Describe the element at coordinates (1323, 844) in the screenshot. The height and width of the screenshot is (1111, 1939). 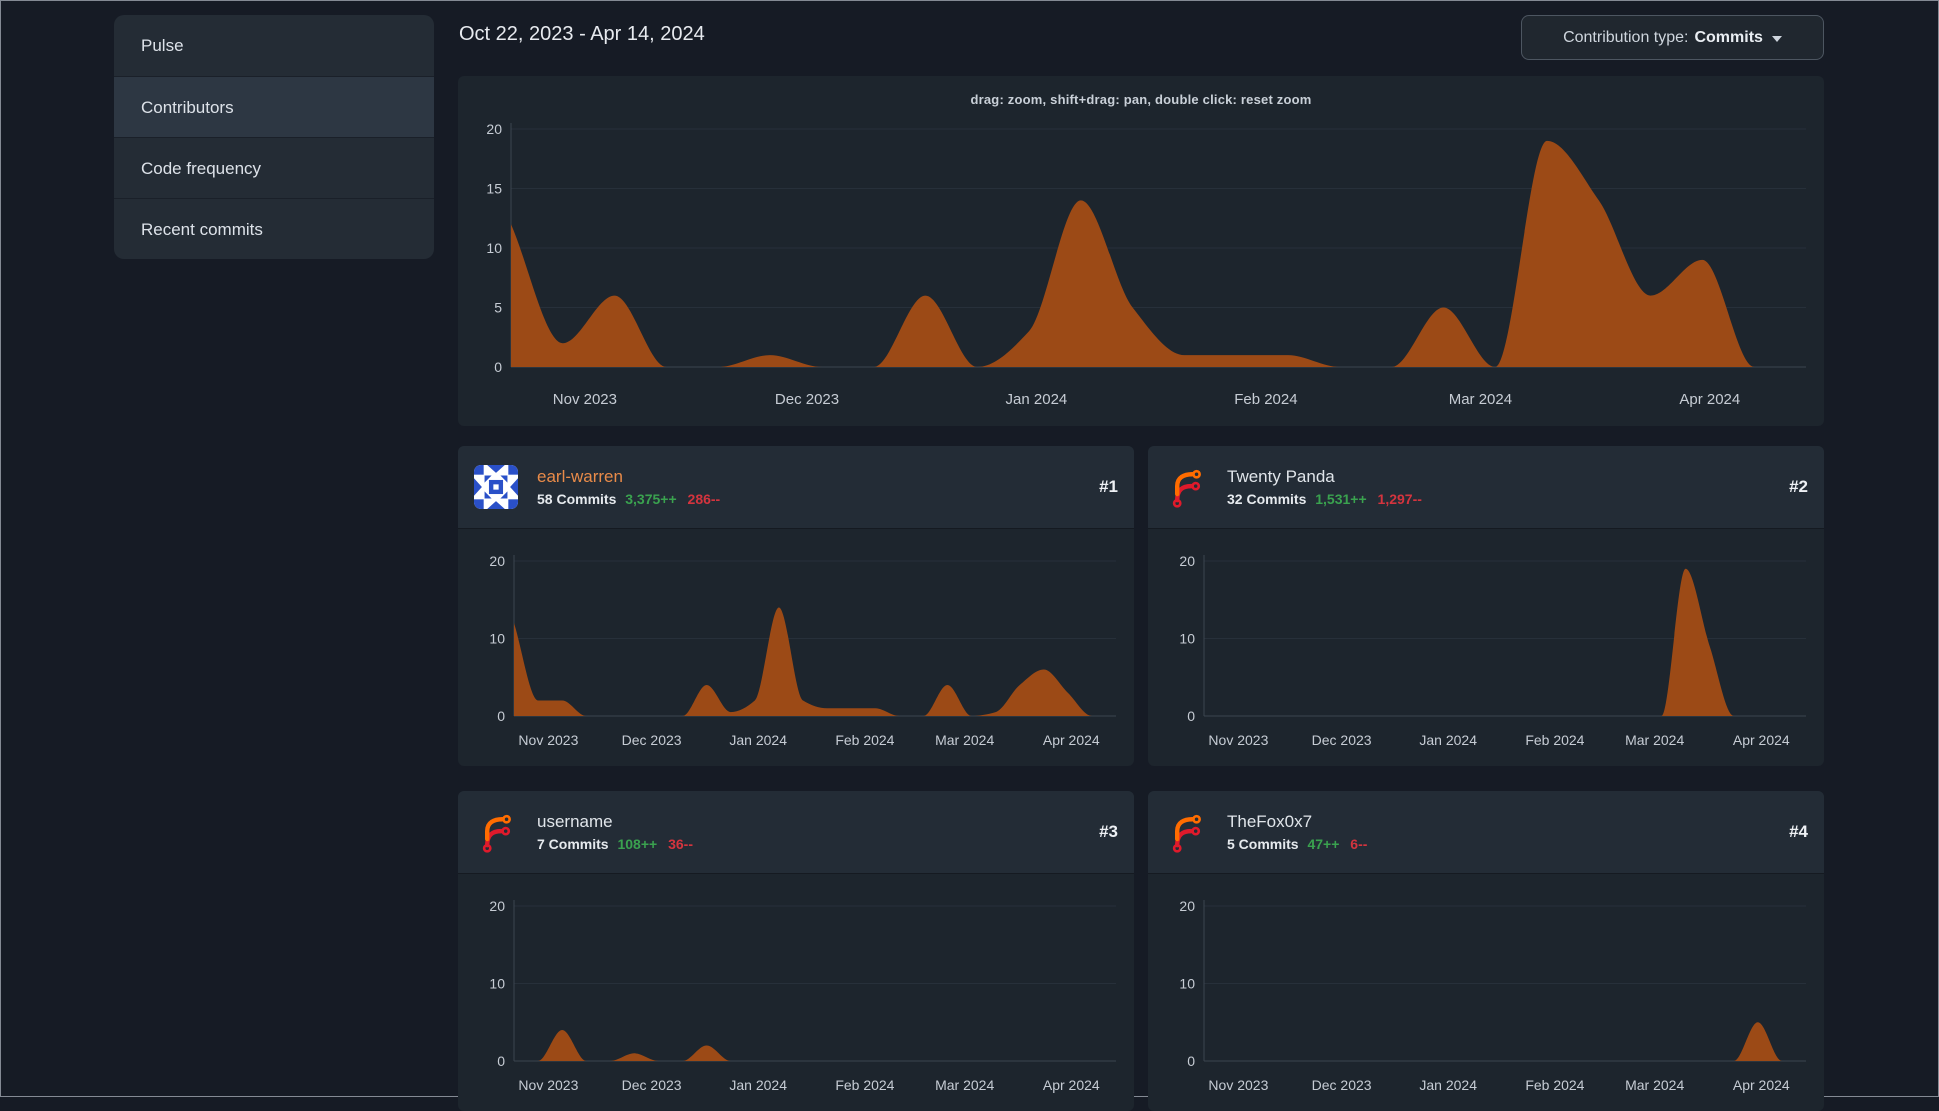
I see `additions-count: 47++` at that location.